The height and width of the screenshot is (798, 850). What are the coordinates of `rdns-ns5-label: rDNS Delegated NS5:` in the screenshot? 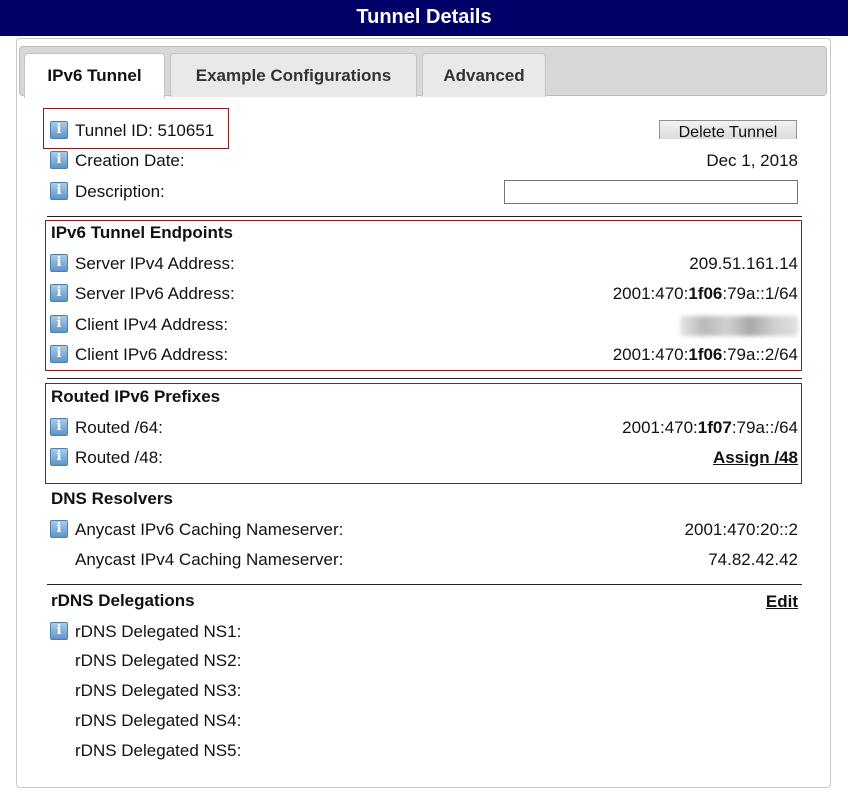 It's located at (158, 750).